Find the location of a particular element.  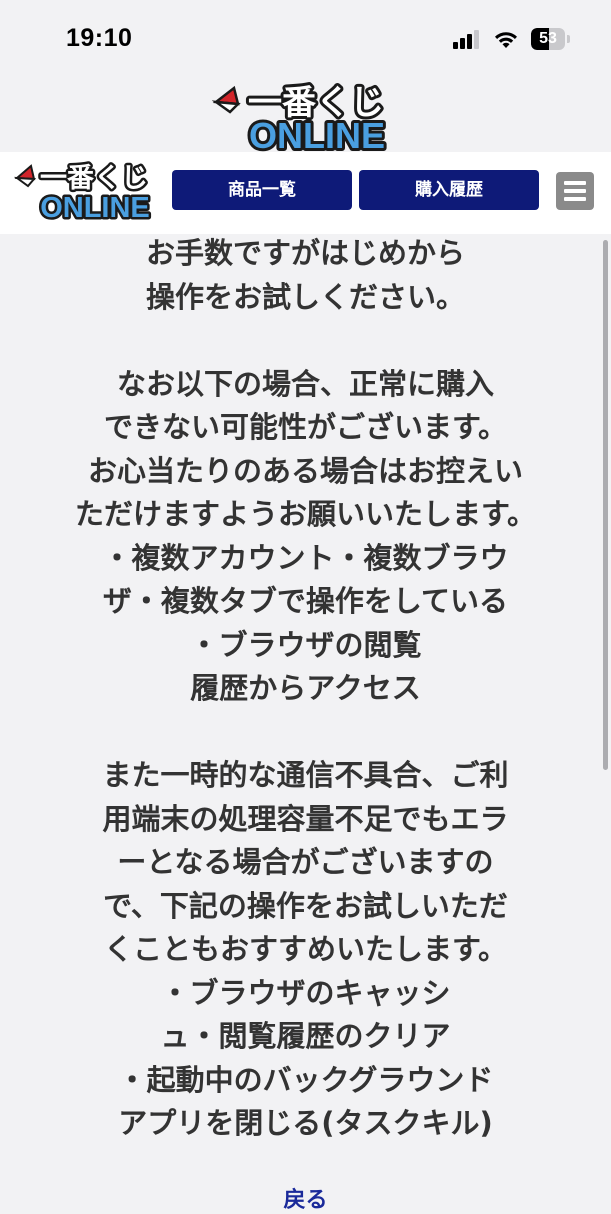

message-line: ・起動中のバックグラウンド is located at coordinates (305, 1079).